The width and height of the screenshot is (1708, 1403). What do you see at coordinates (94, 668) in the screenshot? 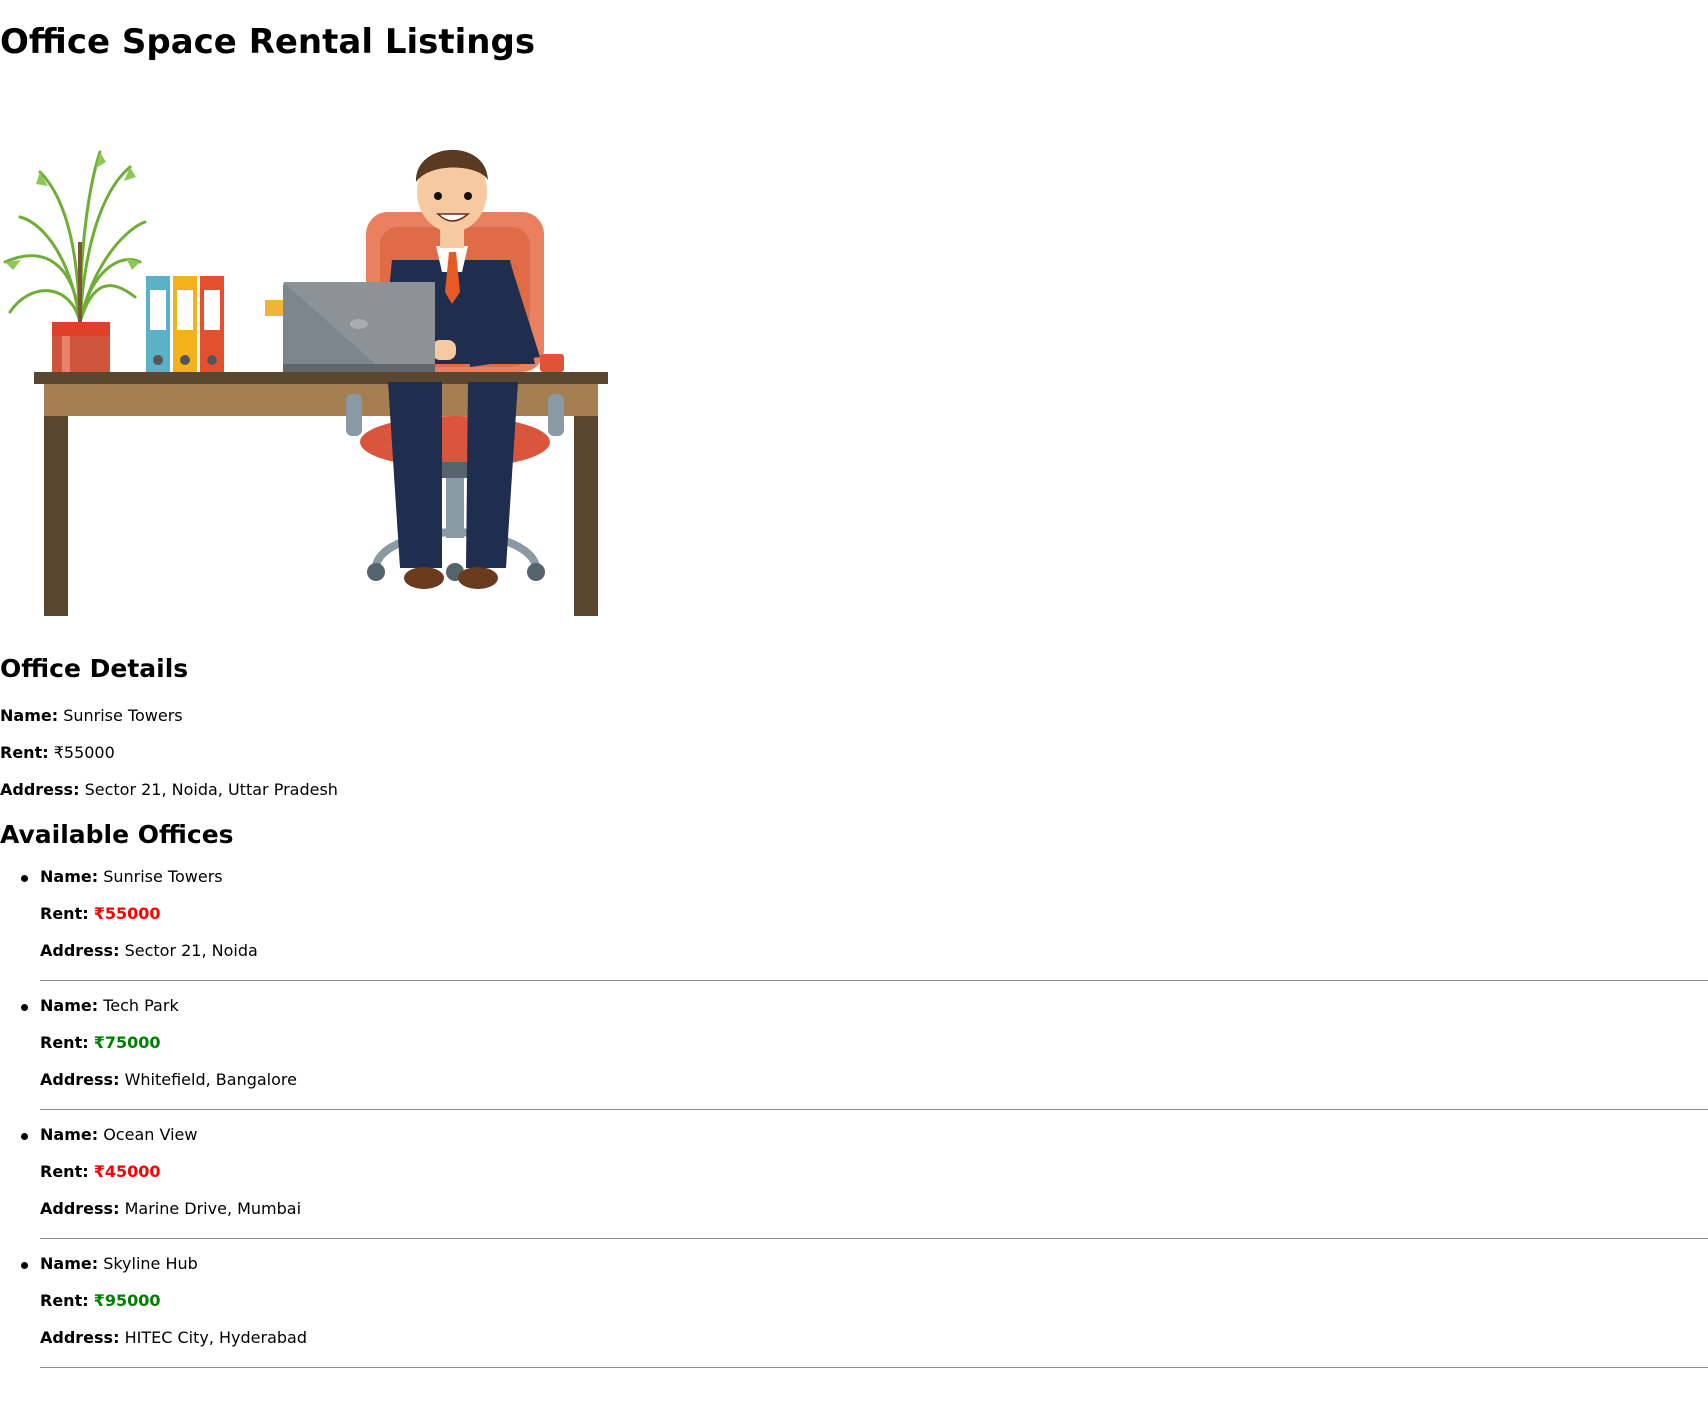
I see `office-details-heading: Office Details` at bounding box center [94, 668].